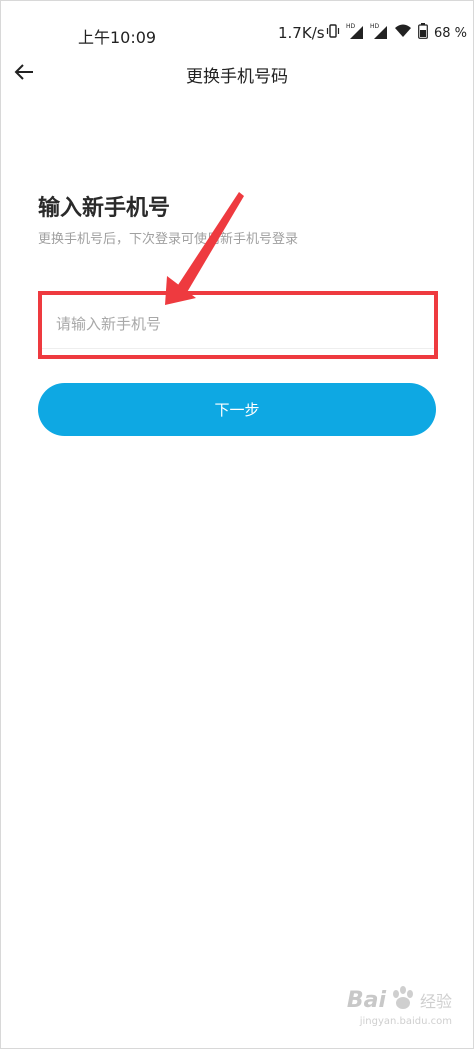  I want to click on input-underline, so click(237, 348).